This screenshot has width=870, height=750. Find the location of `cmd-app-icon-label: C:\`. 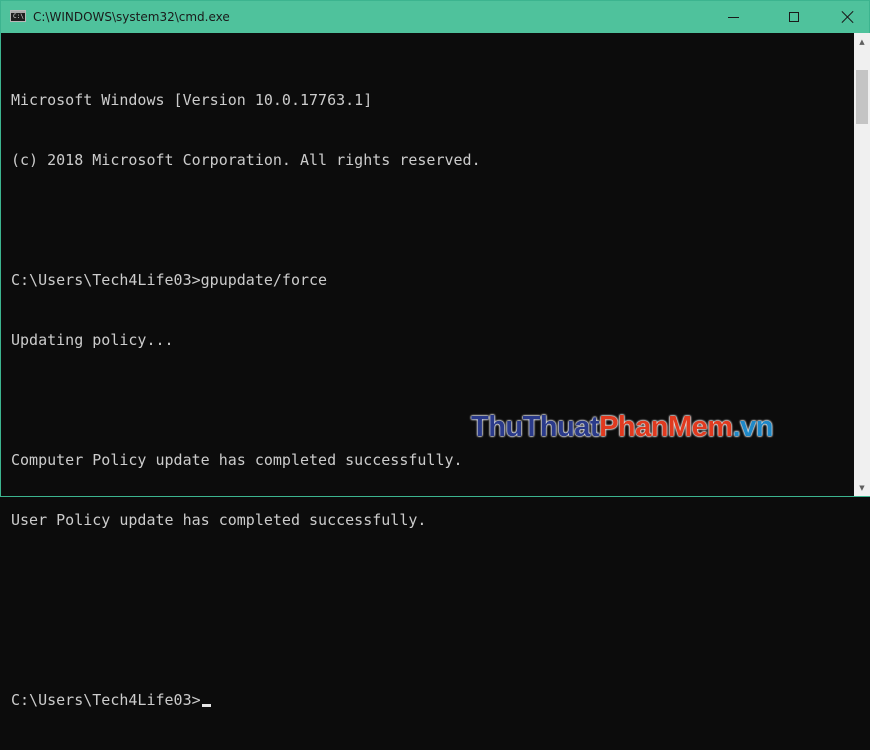

cmd-app-icon-label: C:\ is located at coordinates (18, 16).